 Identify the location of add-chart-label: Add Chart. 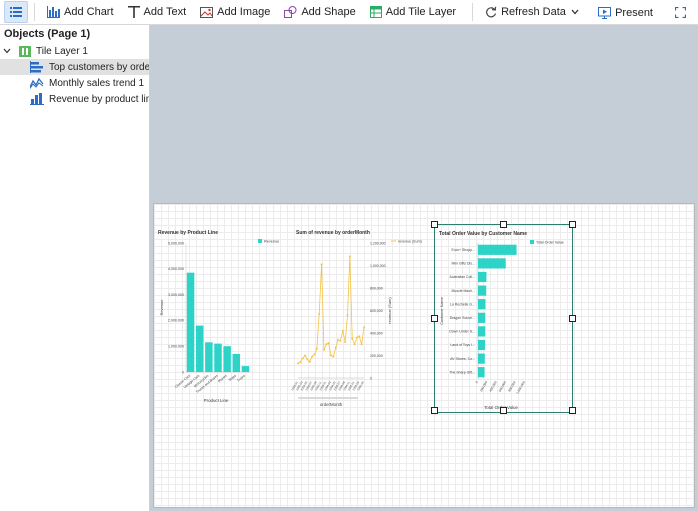
(89, 12).